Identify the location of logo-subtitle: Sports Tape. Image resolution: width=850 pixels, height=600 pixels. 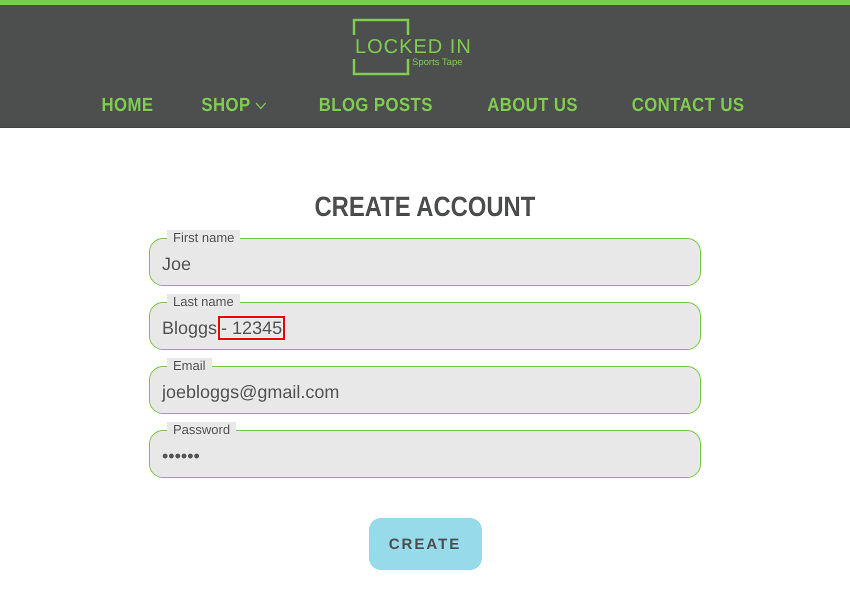
(437, 62).